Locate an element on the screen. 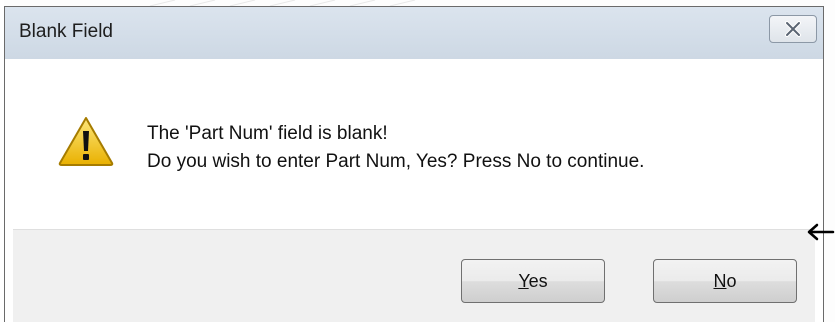 The image size is (835, 322). no-button: No is located at coordinates (725, 281).